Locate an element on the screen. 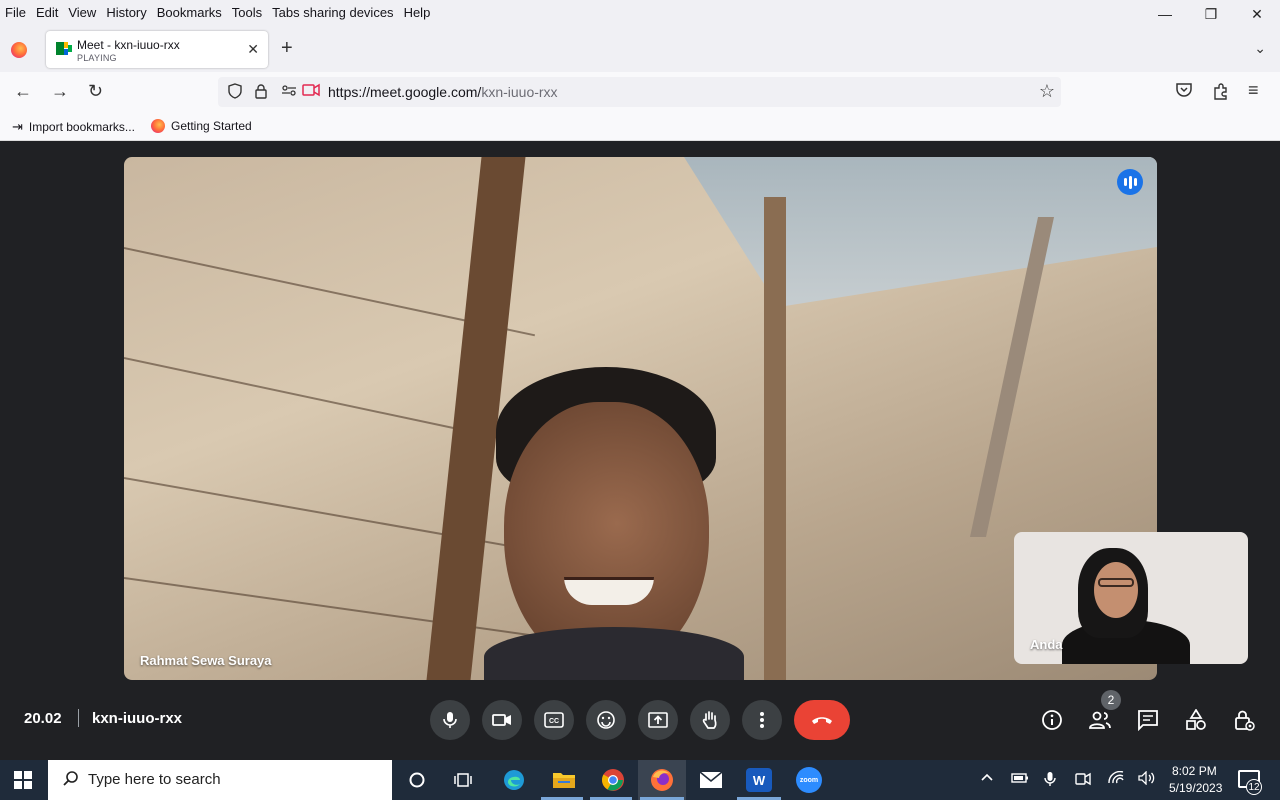 The image size is (1280, 800). chat-button is located at coordinates (1148, 720).